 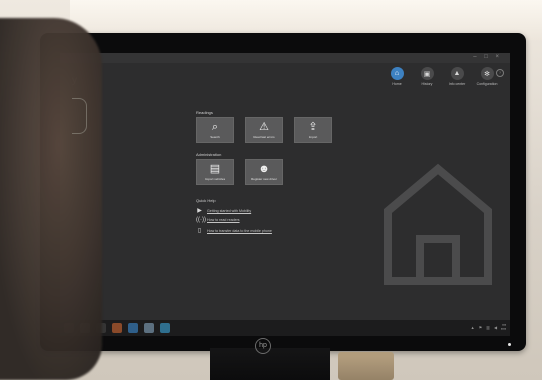 What do you see at coordinates (481, 327) in the screenshot?
I see `flag-icon: ⚑` at bounding box center [481, 327].